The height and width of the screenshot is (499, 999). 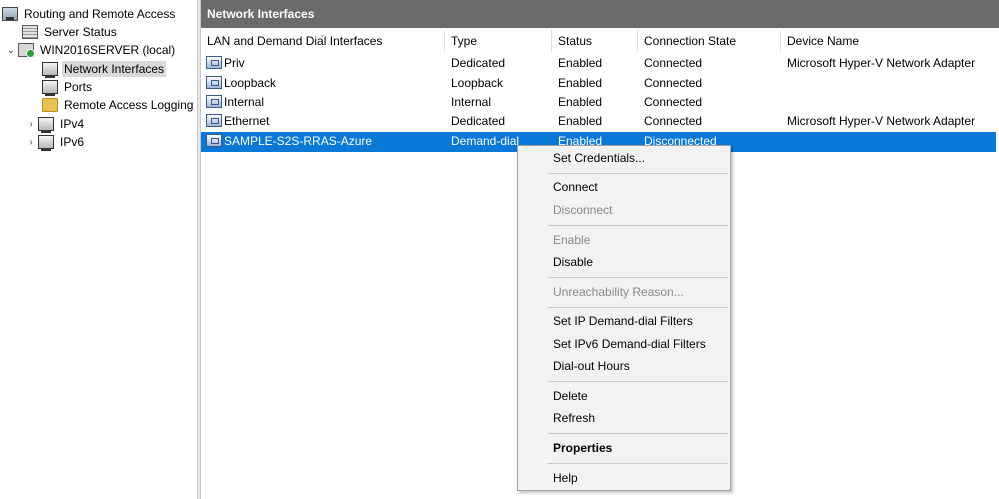 I want to click on tree-item-network-interfaces: Network Interfaces, so click(x=104, y=69).